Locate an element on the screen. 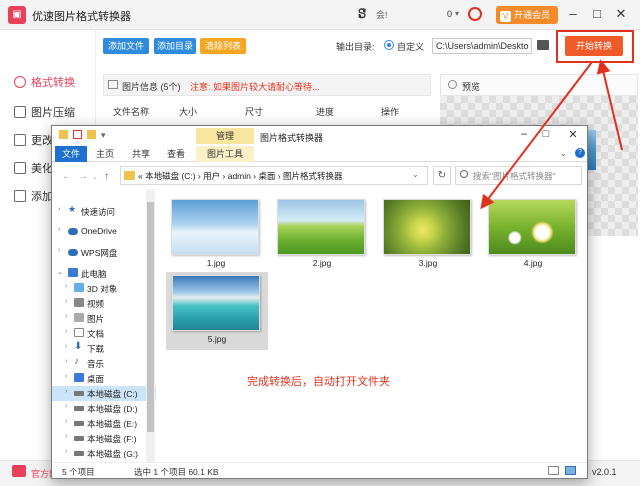 This screenshot has width=640, height=486. forward-arrow-icon: → is located at coordinates (83, 176).